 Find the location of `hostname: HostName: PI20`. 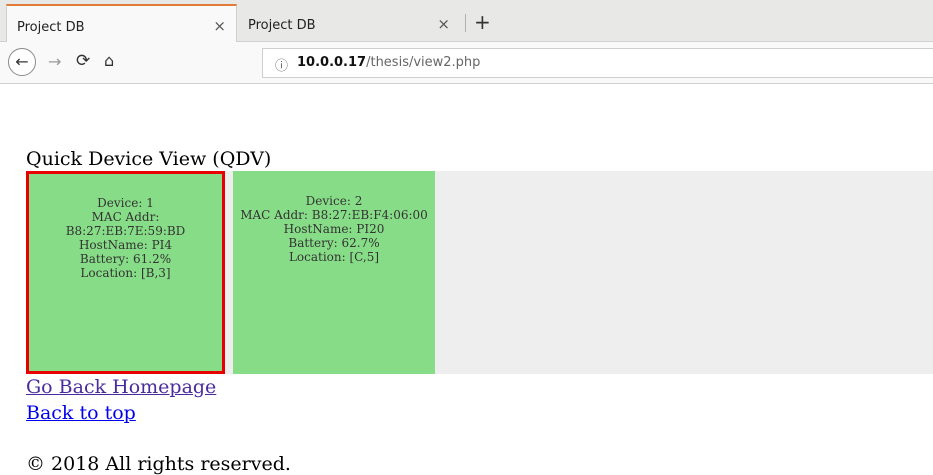

hostname: HostName: PI20 is located at coordinates (334, 229).